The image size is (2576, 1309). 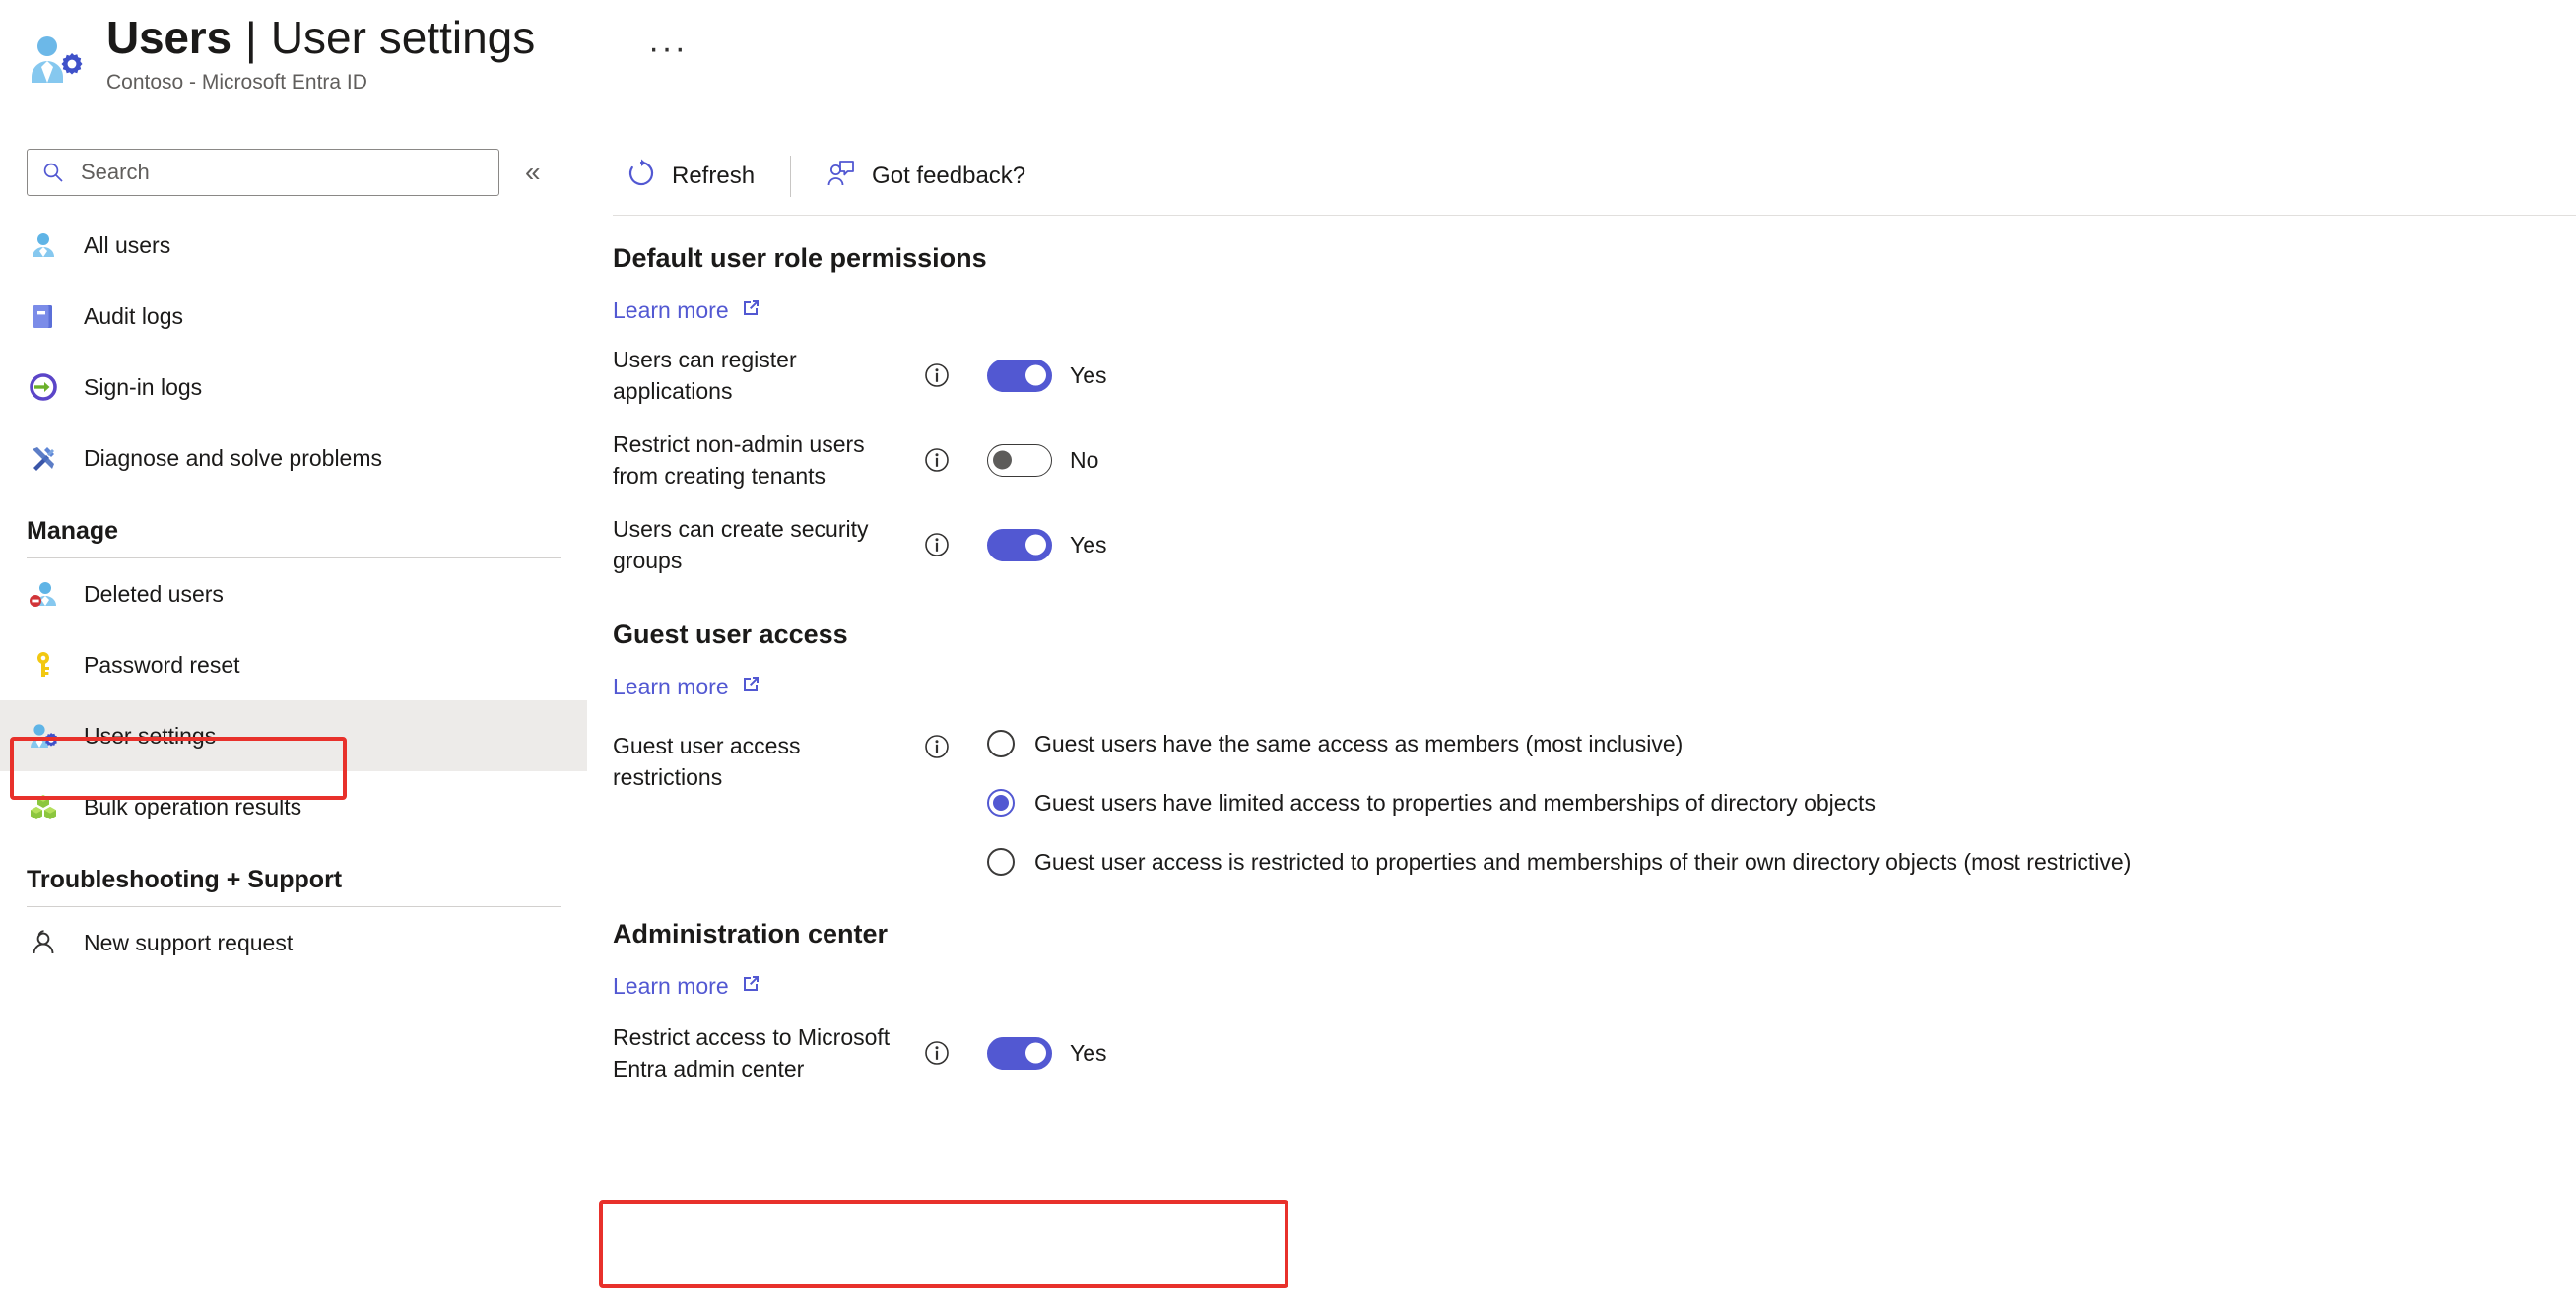 What do you see at coordinates (1582, 544) in the screenshot?
I see `setting-users-can-create-security-groups: Users can create security groups Yes` at bounding box center [1582, 544].